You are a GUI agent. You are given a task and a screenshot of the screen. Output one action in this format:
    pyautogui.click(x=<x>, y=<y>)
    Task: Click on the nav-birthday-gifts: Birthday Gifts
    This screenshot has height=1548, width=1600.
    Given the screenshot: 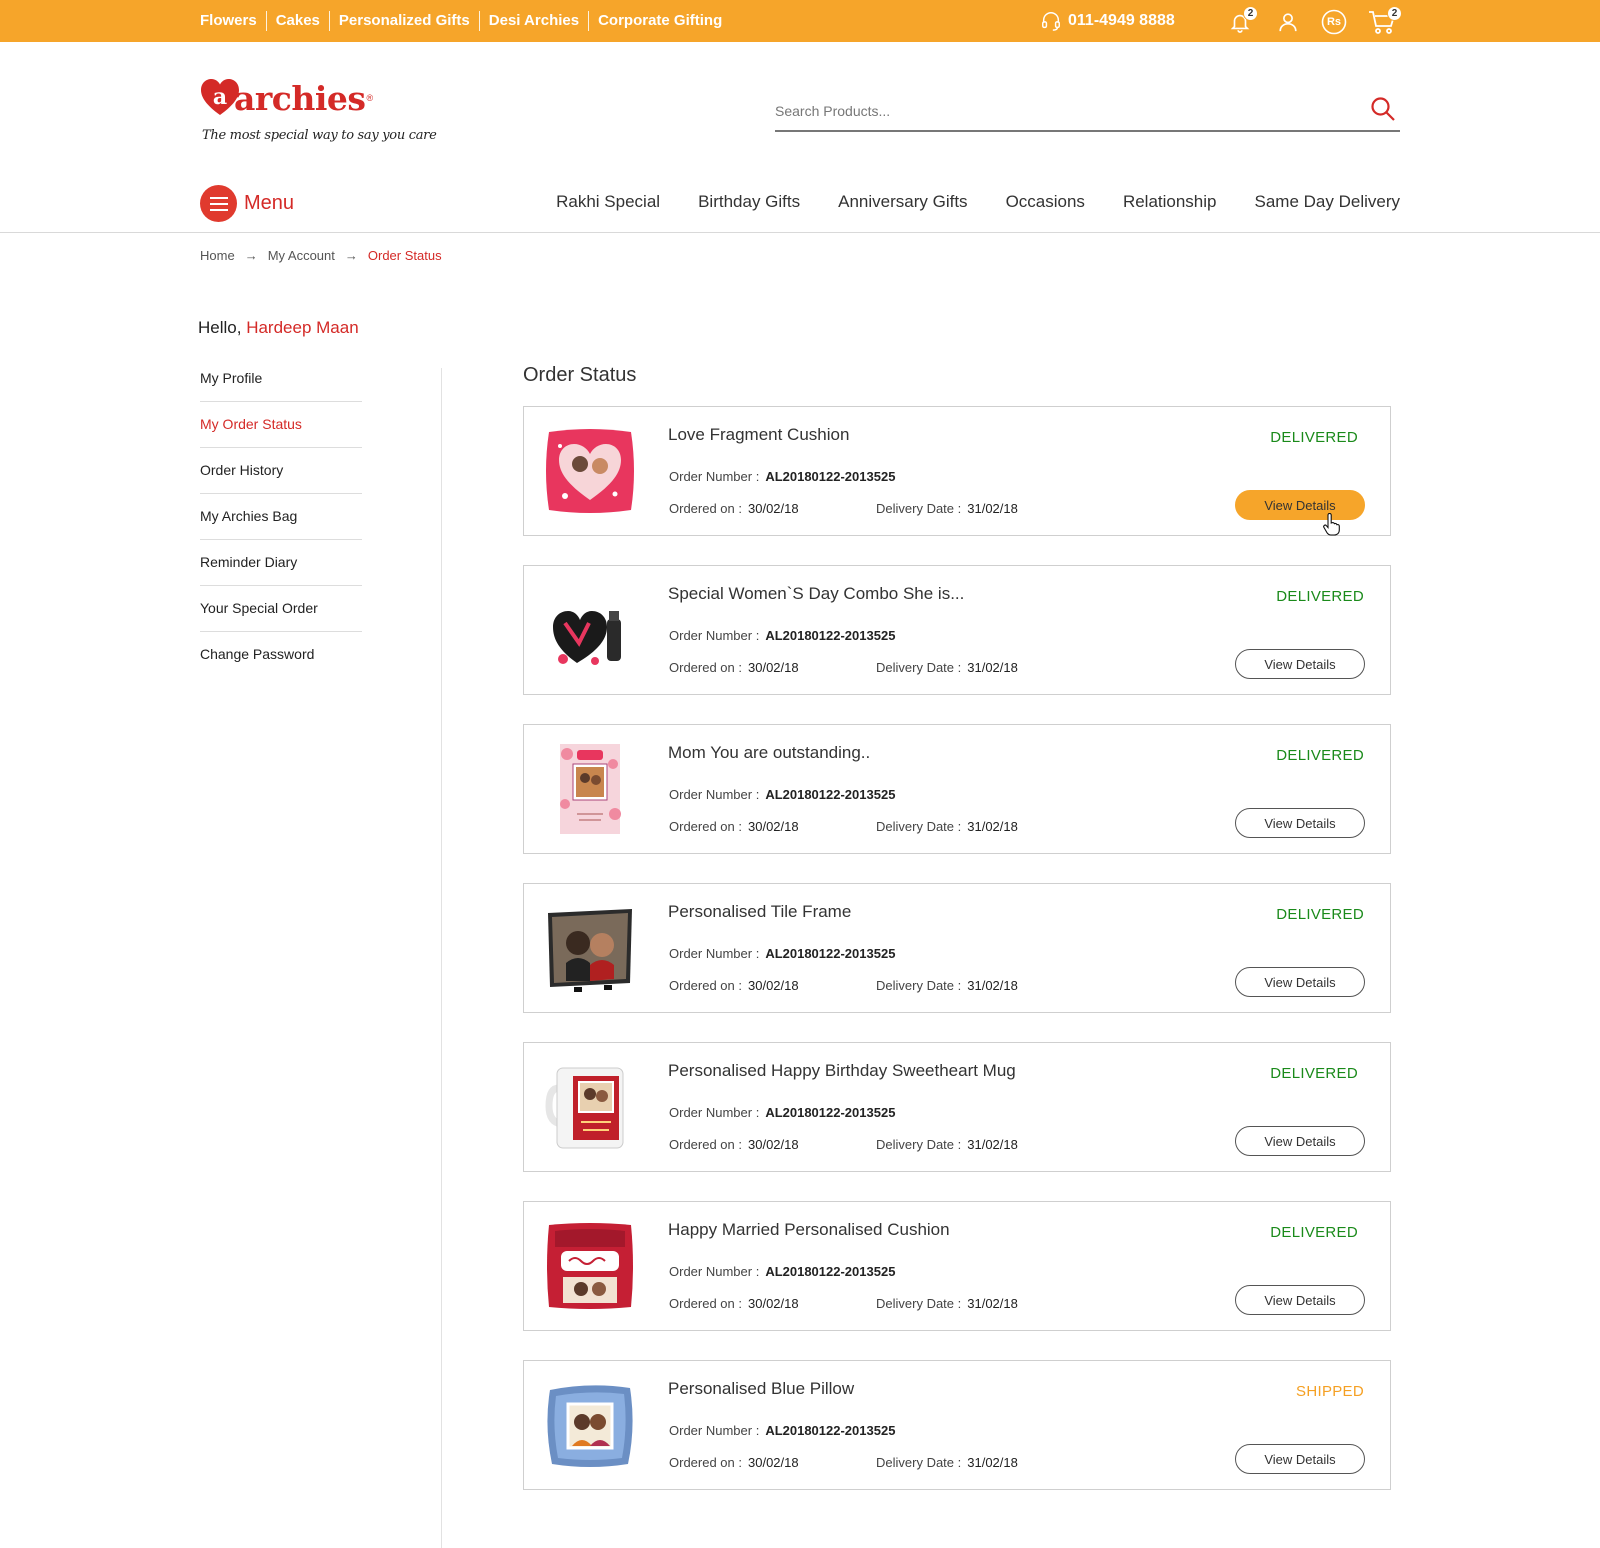 What is the action you would take?
    pyautogui.click(x=749, y=202)
    